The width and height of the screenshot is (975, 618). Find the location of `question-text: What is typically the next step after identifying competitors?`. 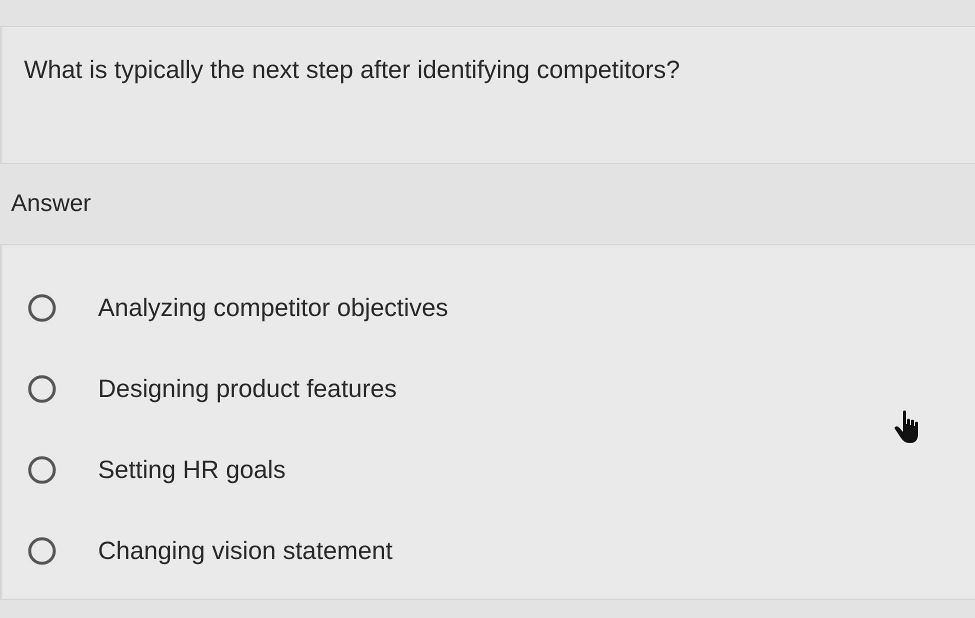

question-text: What is typically the next step after identifying competitors? is located at coordinates (352, 70).